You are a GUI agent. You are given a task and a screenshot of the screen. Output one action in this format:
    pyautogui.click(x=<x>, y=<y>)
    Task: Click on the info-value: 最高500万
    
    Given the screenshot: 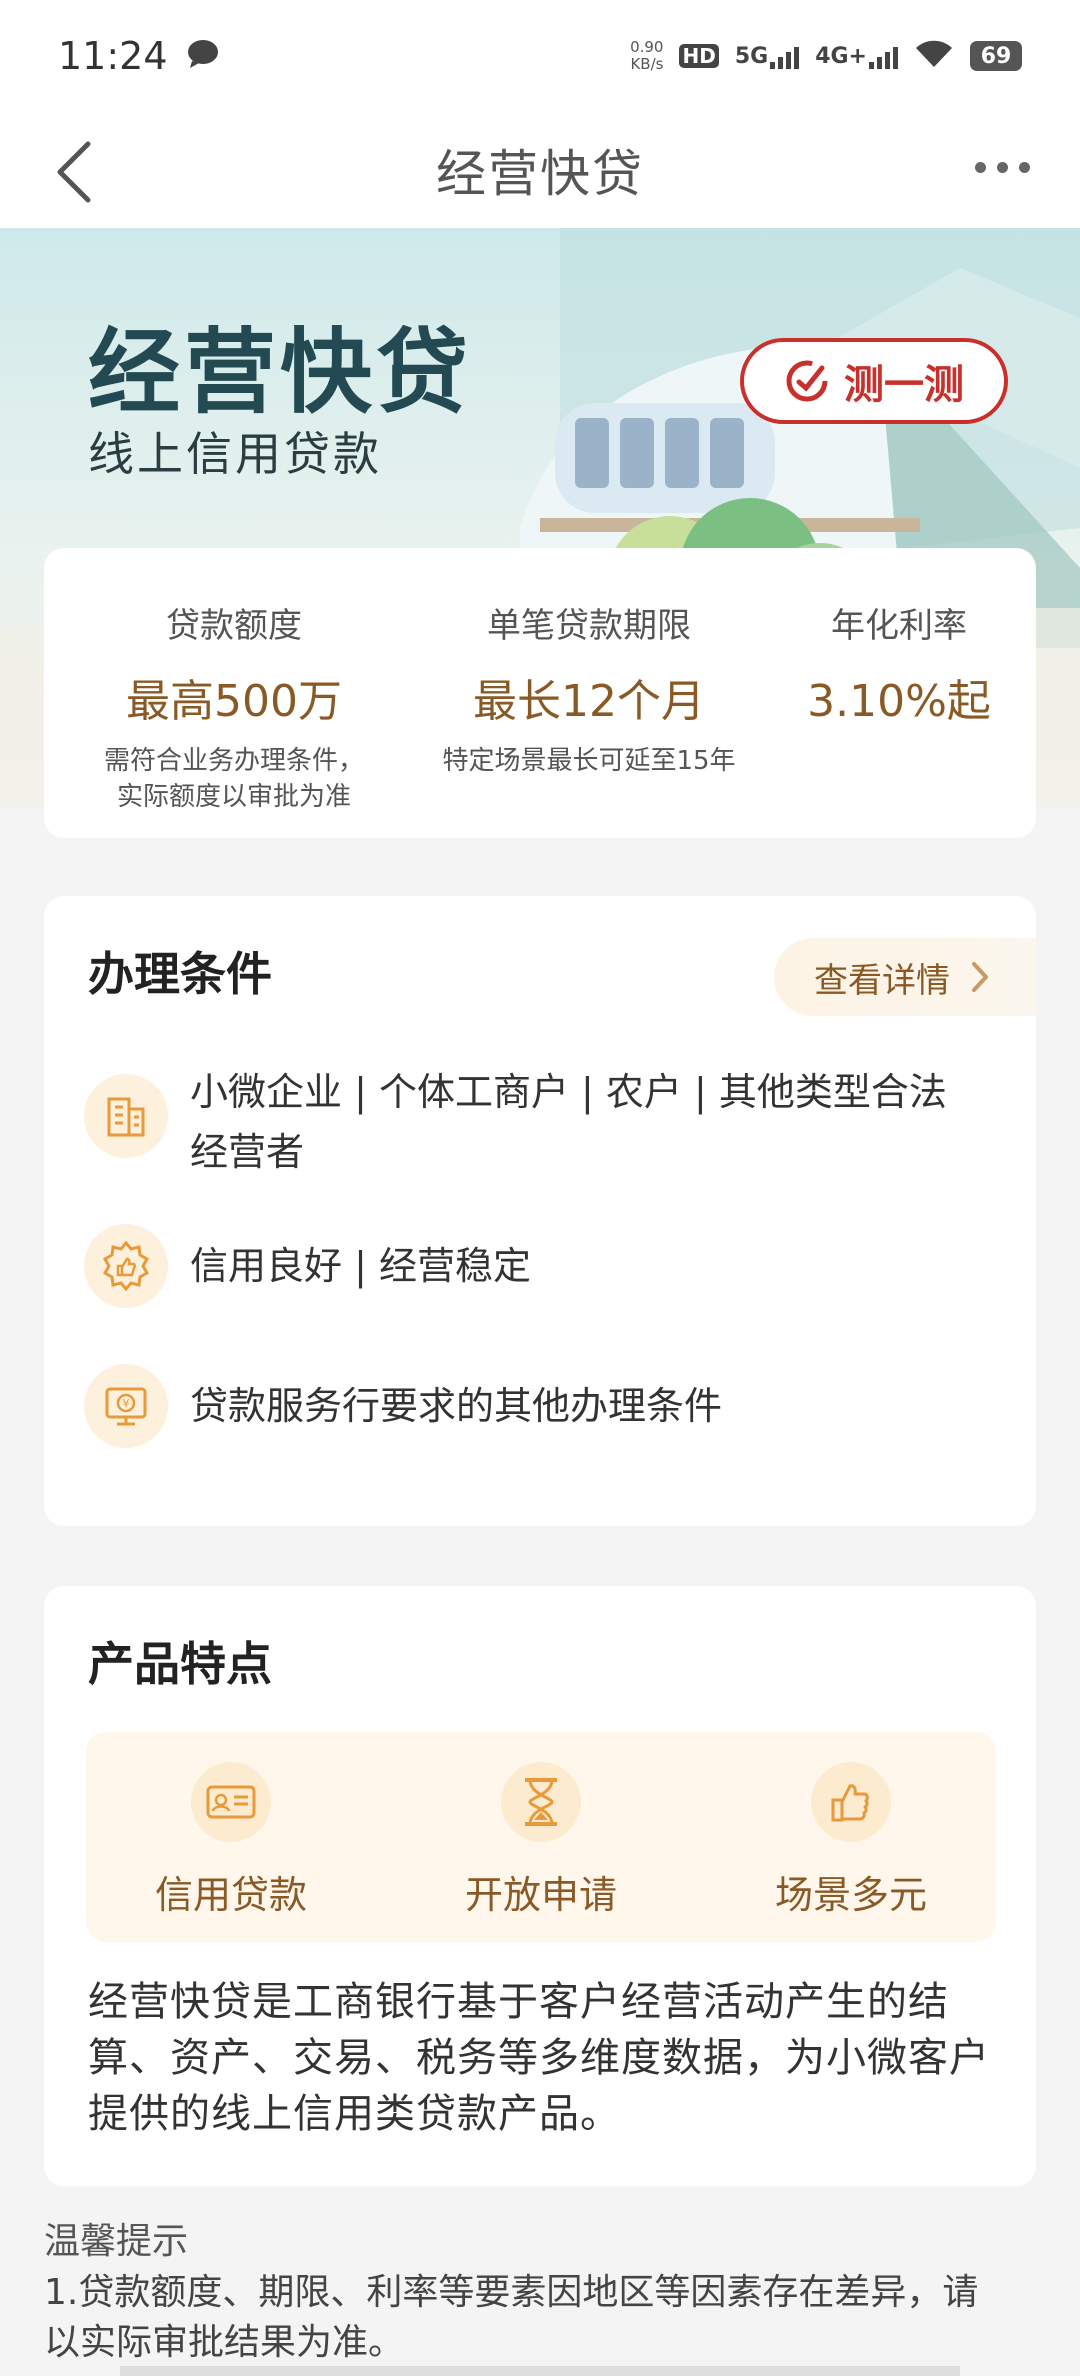 What is the action you would take?
    pyautogui.click(x=234, y=701)
    